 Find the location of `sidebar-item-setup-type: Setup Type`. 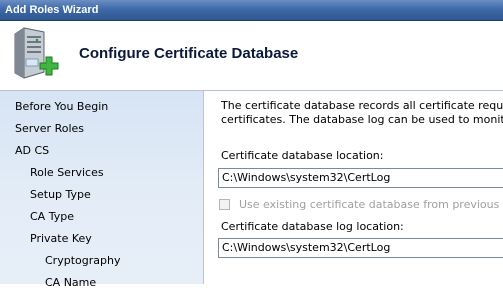

sidebar-item-setup-type: Setup Type is located at coordinates (60, 195).